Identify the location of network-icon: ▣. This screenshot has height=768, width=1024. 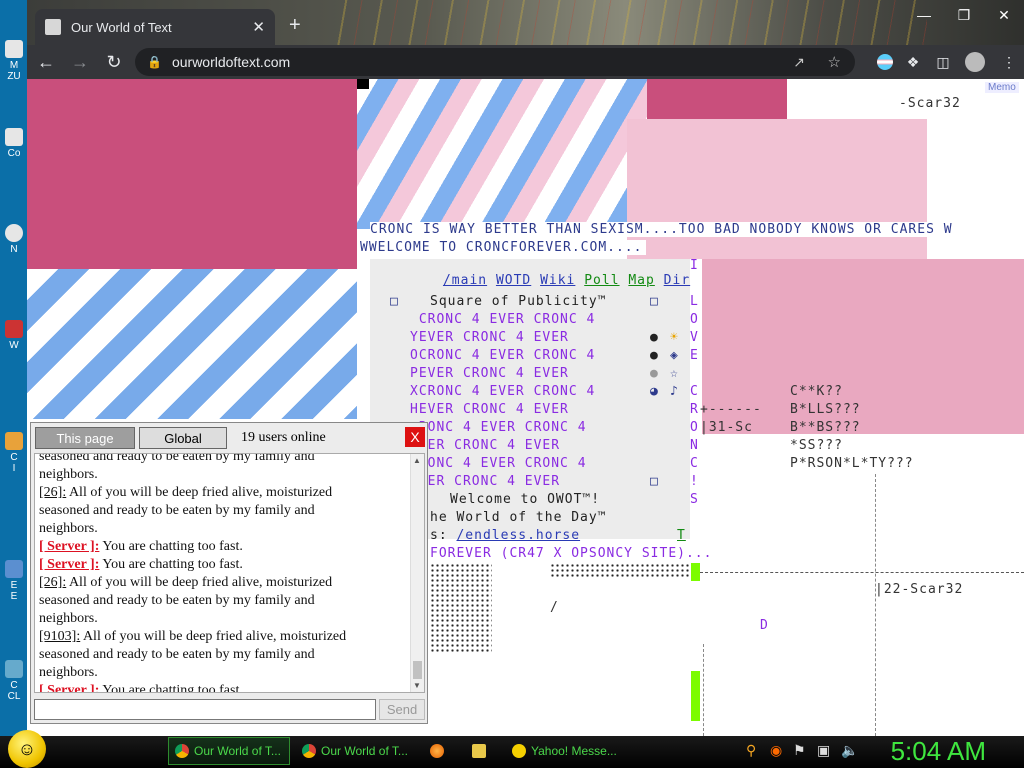
(823, 750).